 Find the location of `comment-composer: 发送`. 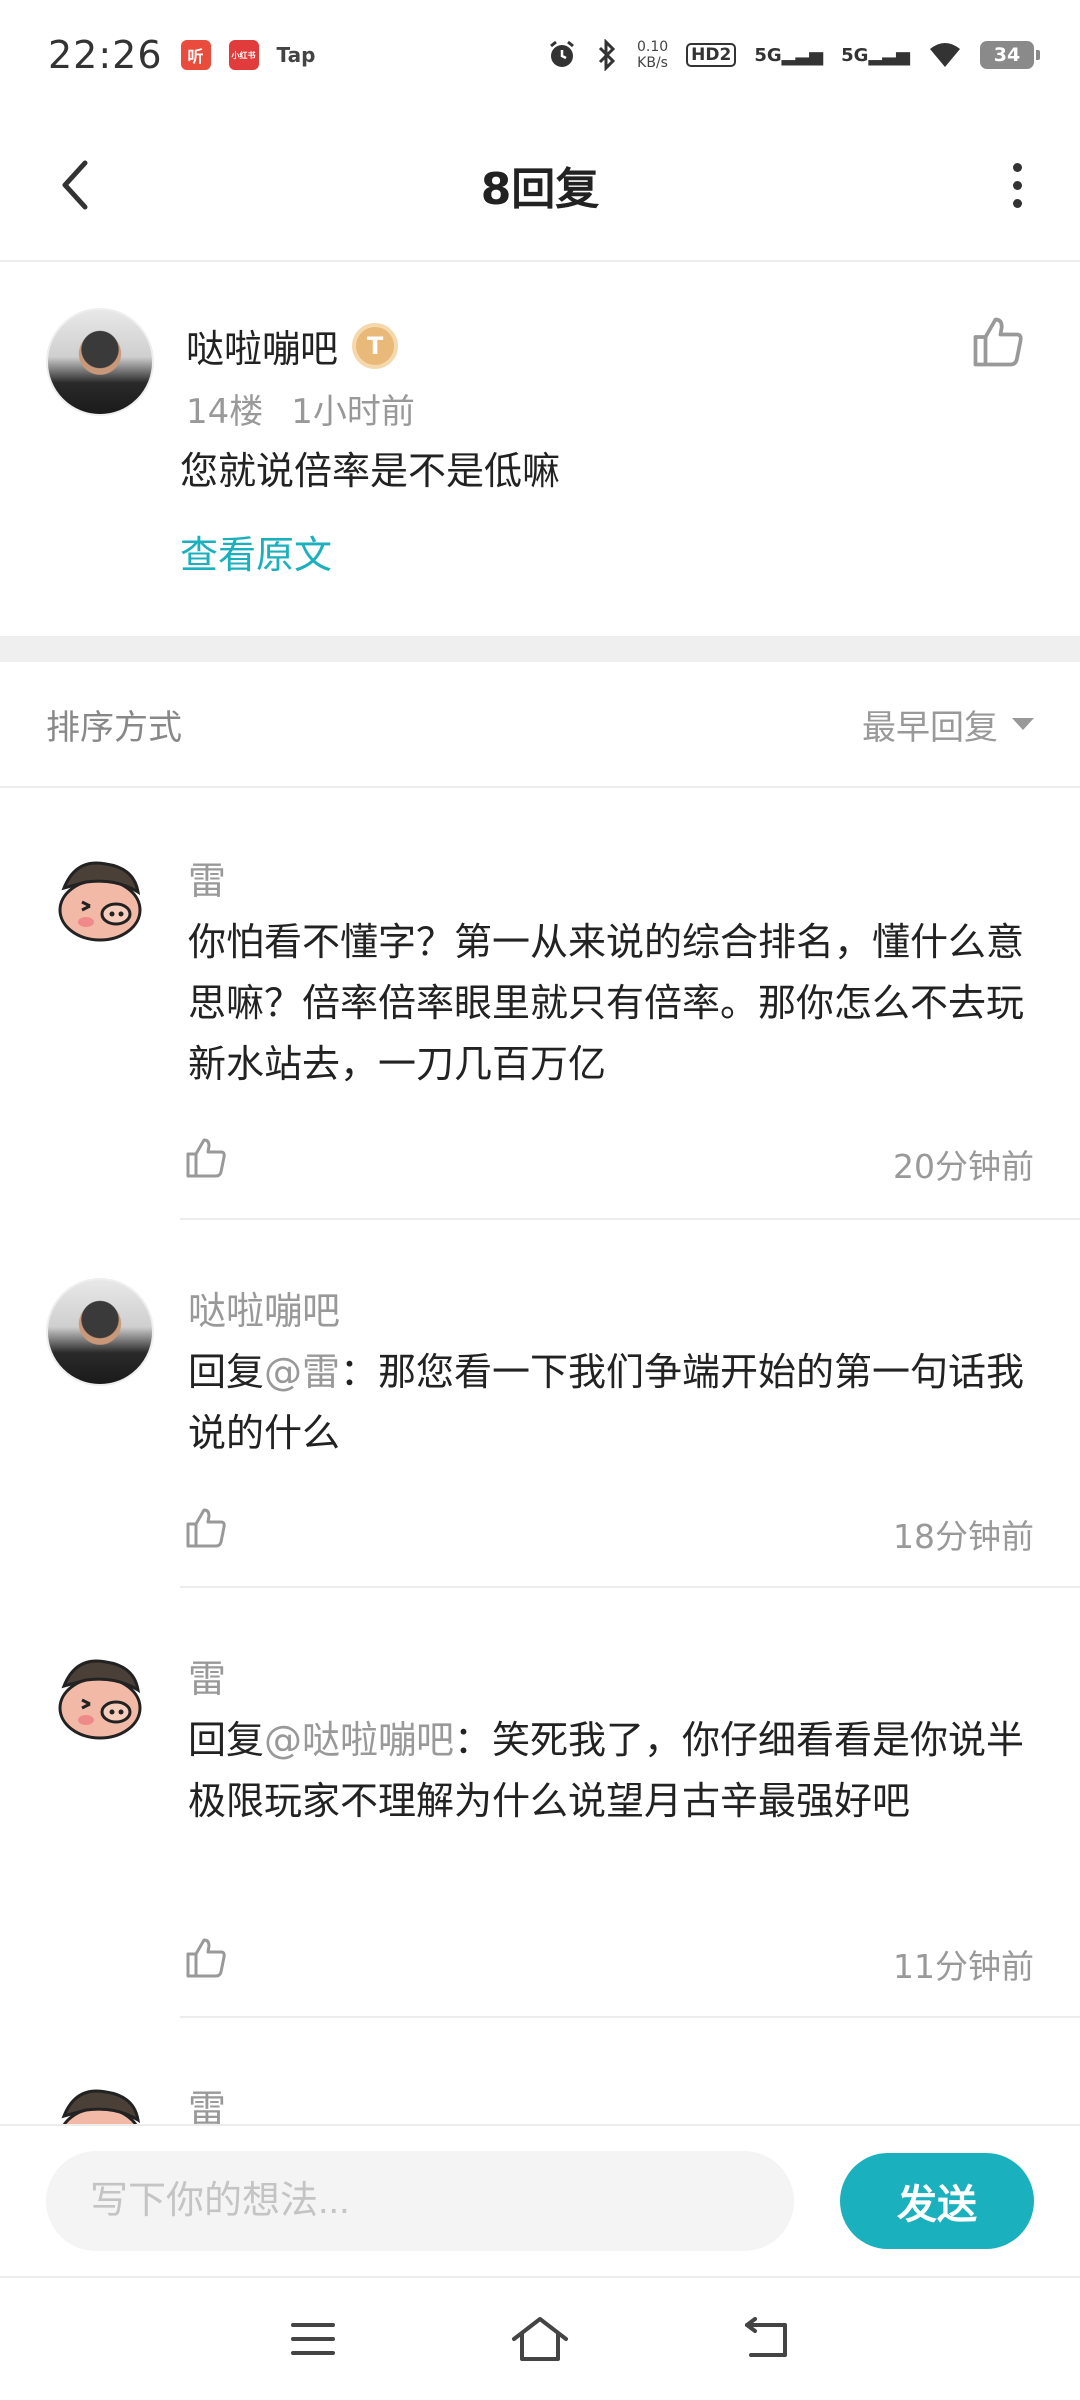

comment-composer: 发送 is located at coordinates (540, 2200).